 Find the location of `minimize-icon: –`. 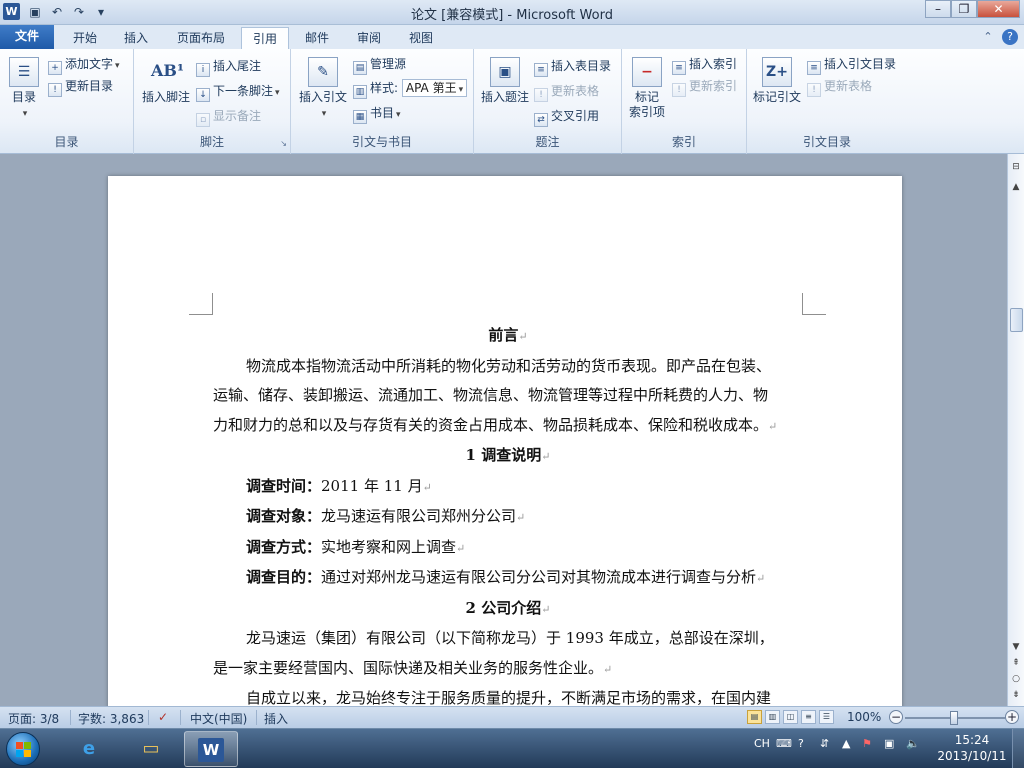

minimize-icon: – is located at coordinates (938, 9).